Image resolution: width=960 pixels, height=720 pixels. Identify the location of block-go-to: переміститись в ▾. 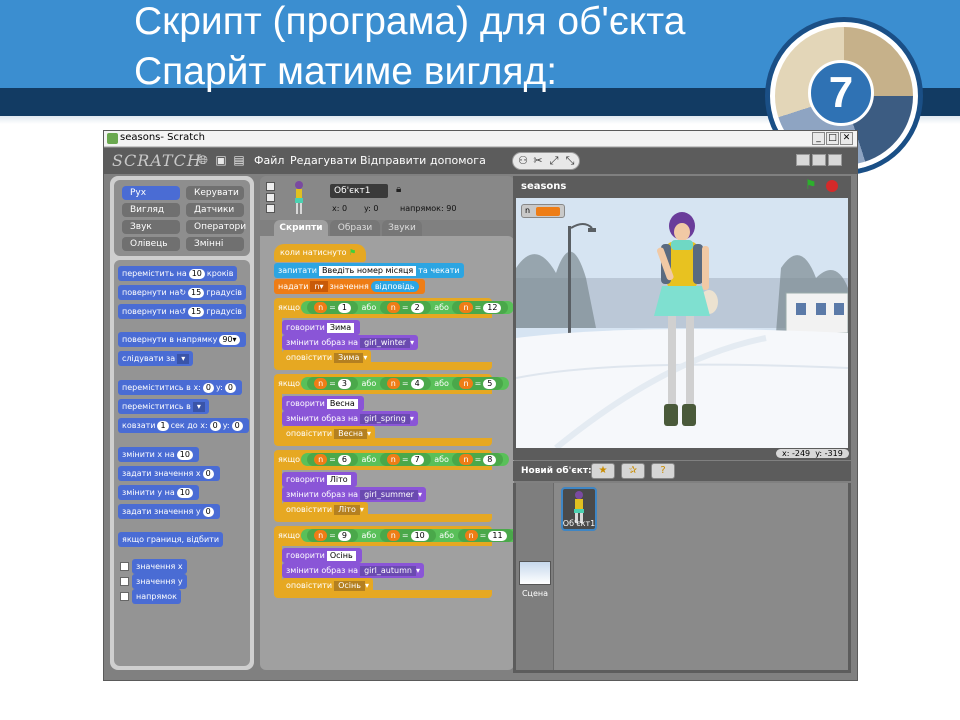
(163, 406).